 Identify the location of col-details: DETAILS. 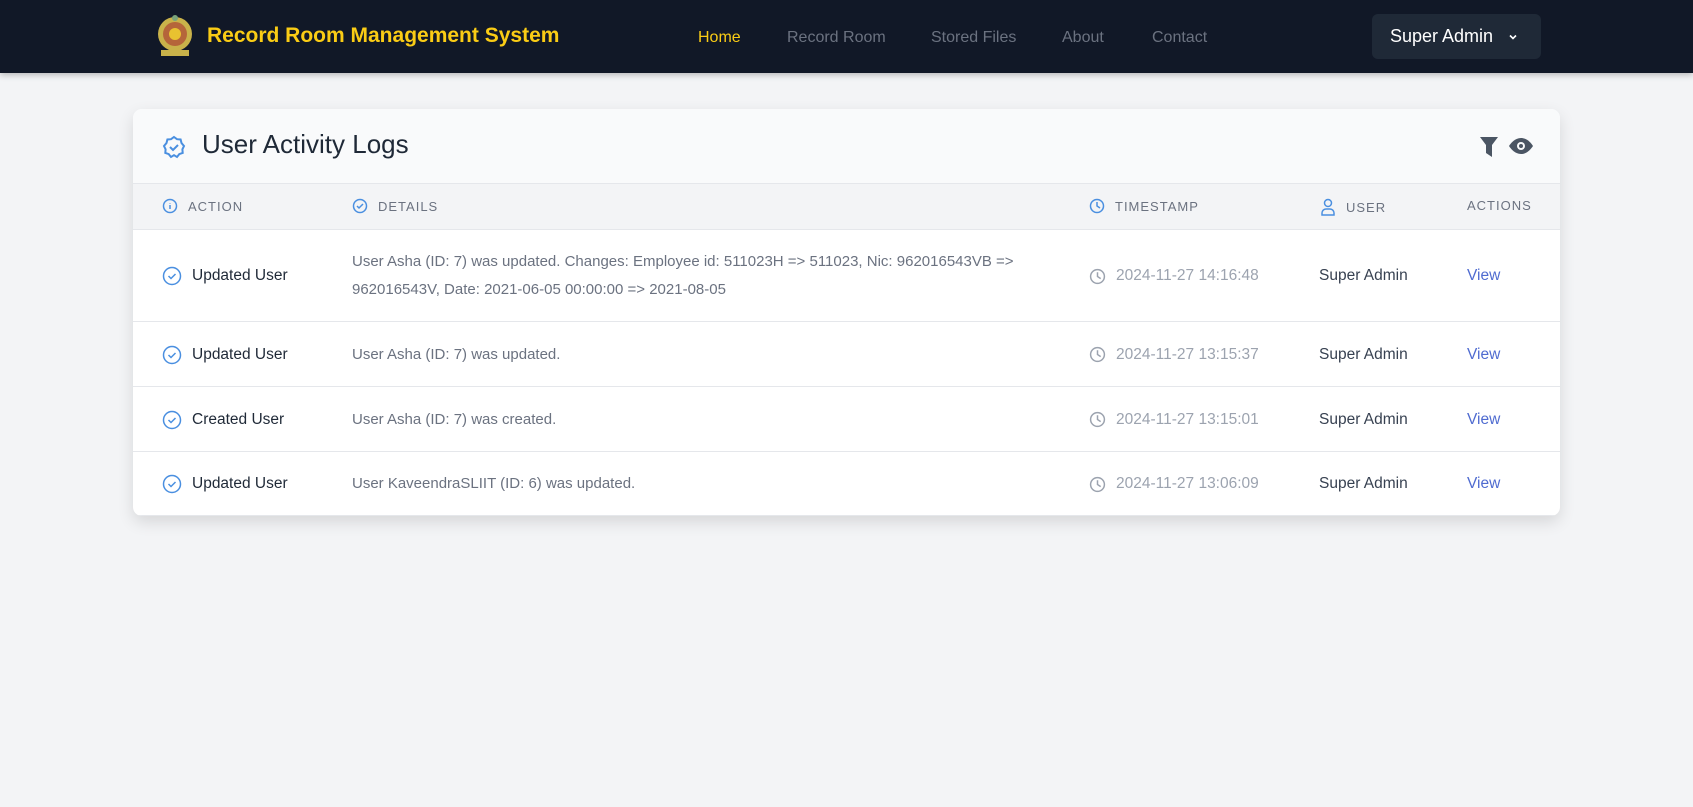
(408, 206).